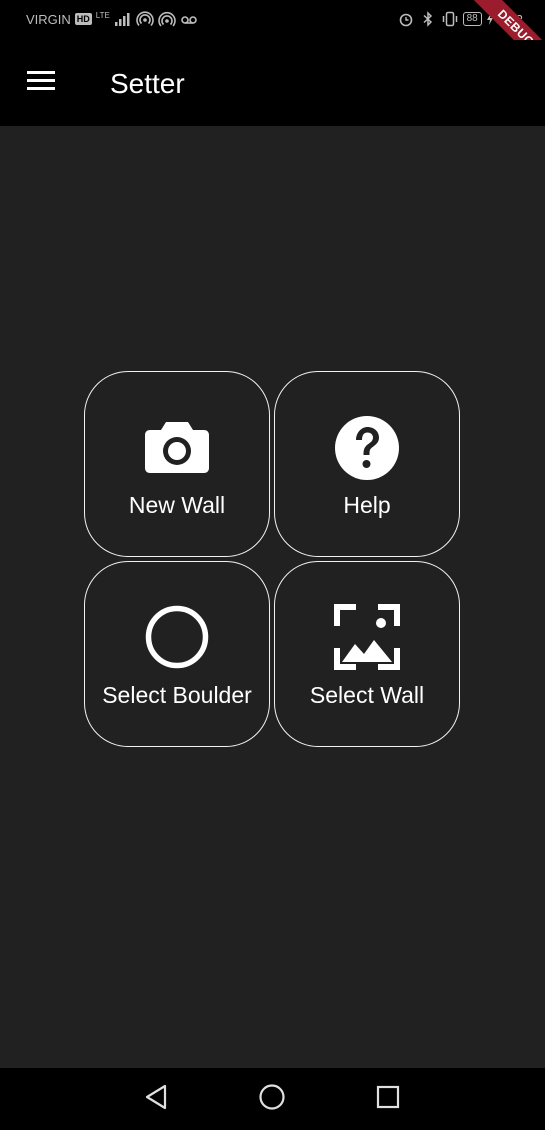  Describe the element at coordinates (406, 19) in the screenshot. I see `alarm-icon` at that location.